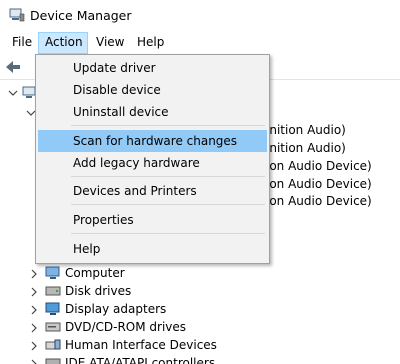 This screenshot has width=400, height=364. What do you see at coordinates (53, 291) in the screenshot?
I see `disk-drive-icon` at bounding box center [53, 291].